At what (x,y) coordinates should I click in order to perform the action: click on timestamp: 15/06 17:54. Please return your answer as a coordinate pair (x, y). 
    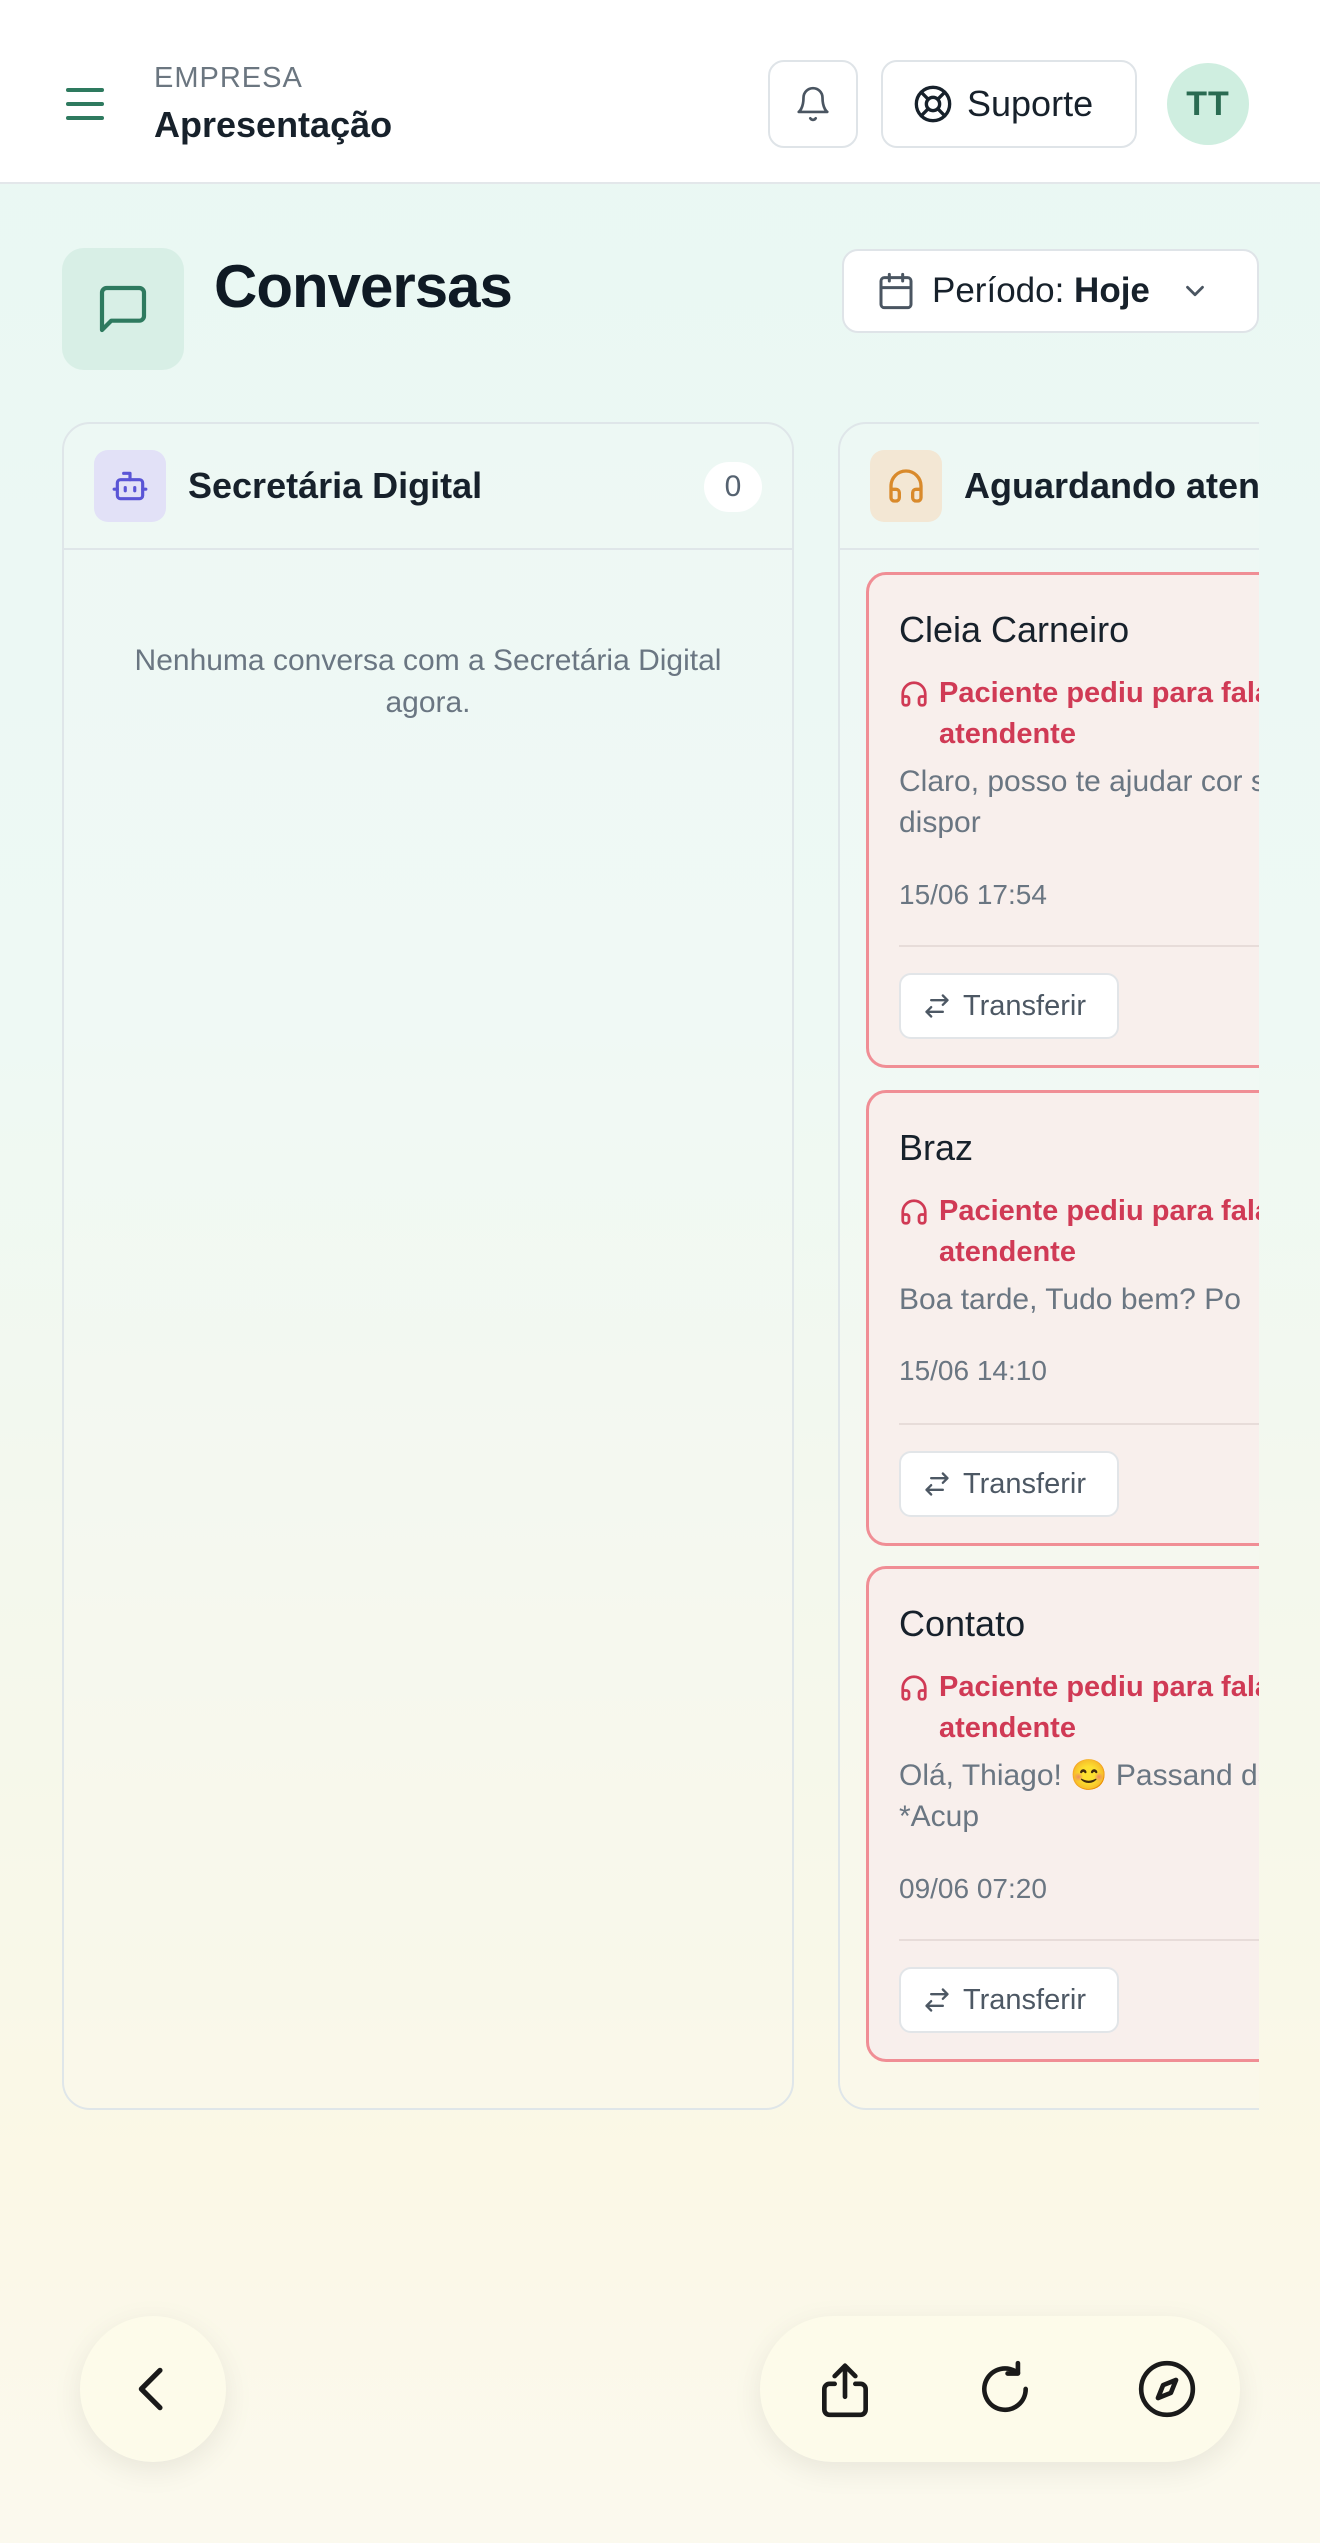
    Looking at the image, I should click on (973, 894).